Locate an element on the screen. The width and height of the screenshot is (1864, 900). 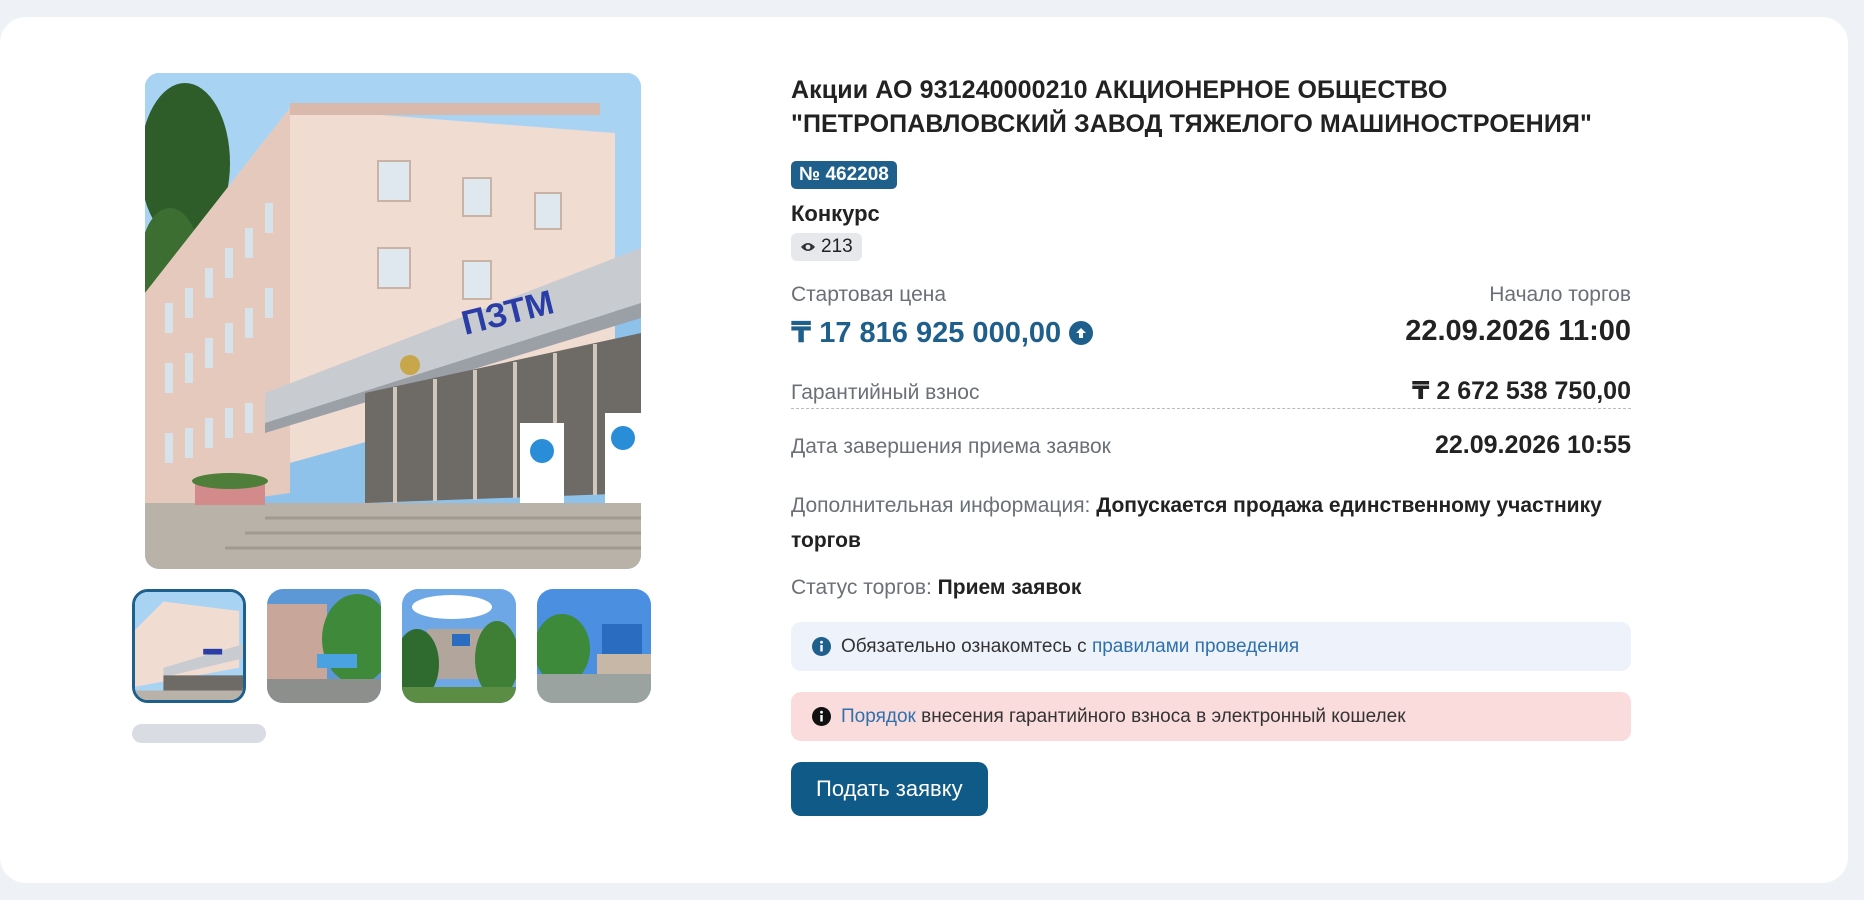
building-photo: ПЗТМ is located at coordinates (393, 321).